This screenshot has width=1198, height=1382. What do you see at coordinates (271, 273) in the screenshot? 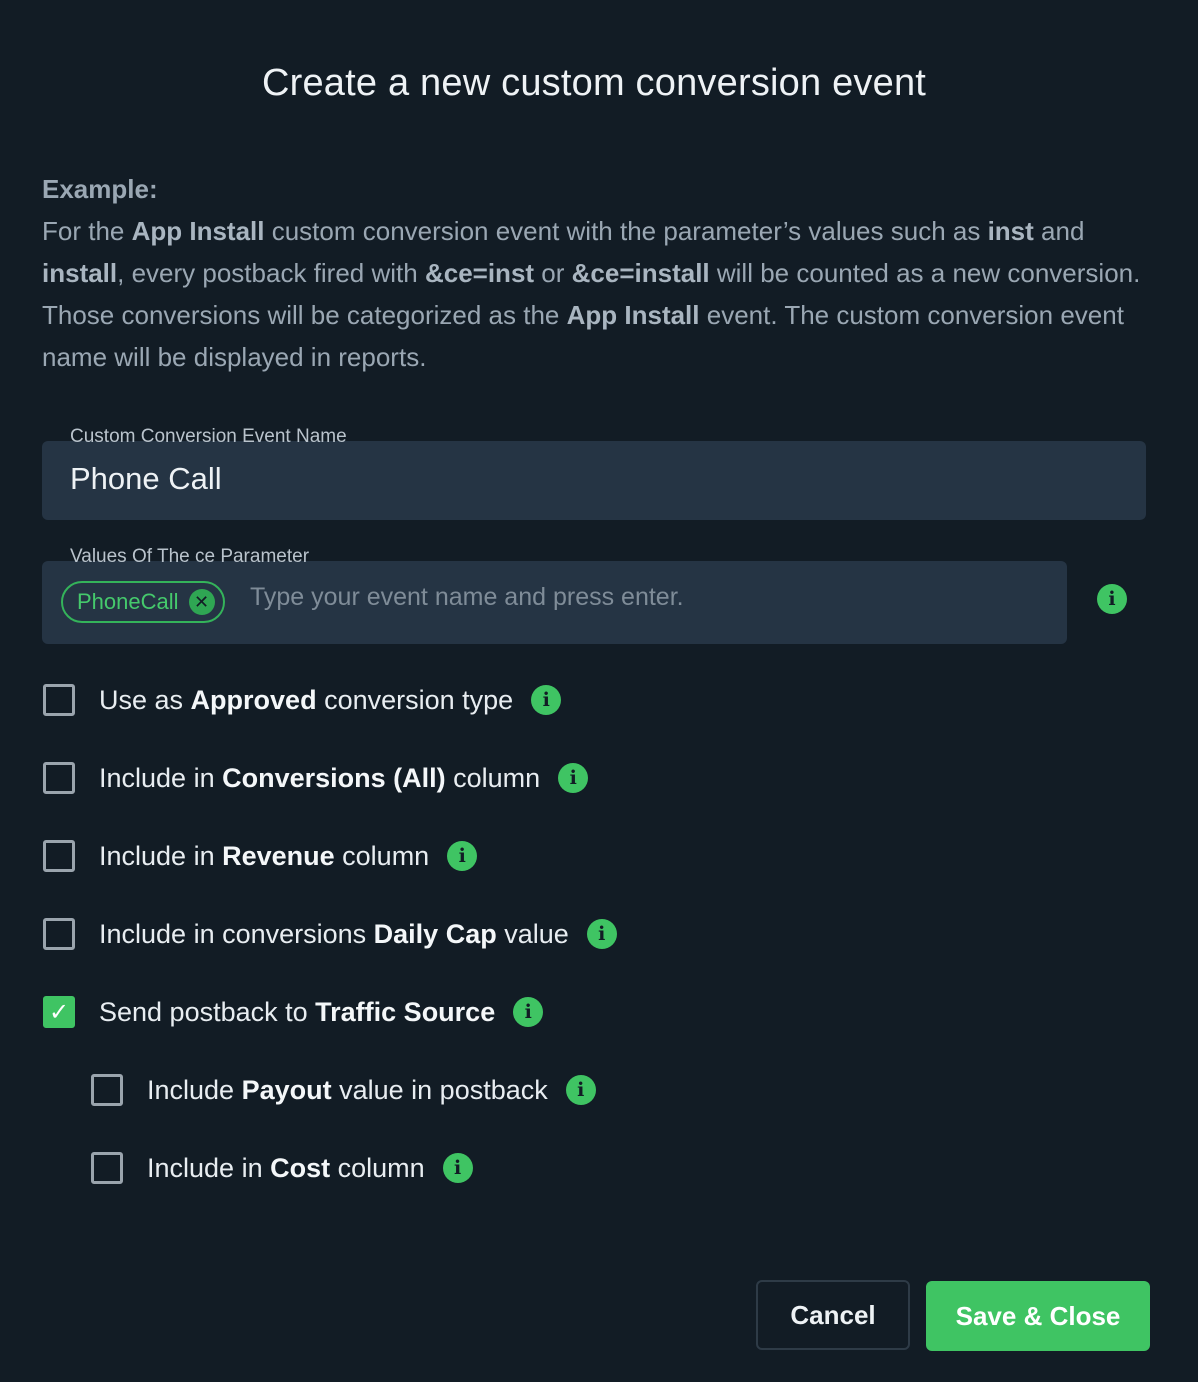
I see `example-text: , every postback fired with` at bounding box center [271, 273].